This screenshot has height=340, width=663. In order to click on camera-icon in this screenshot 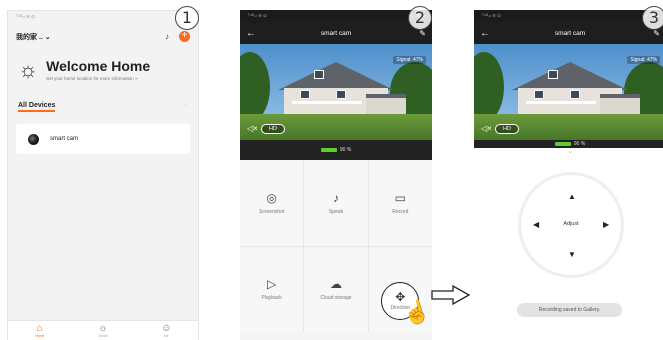, I will do `click(33, 139)`.